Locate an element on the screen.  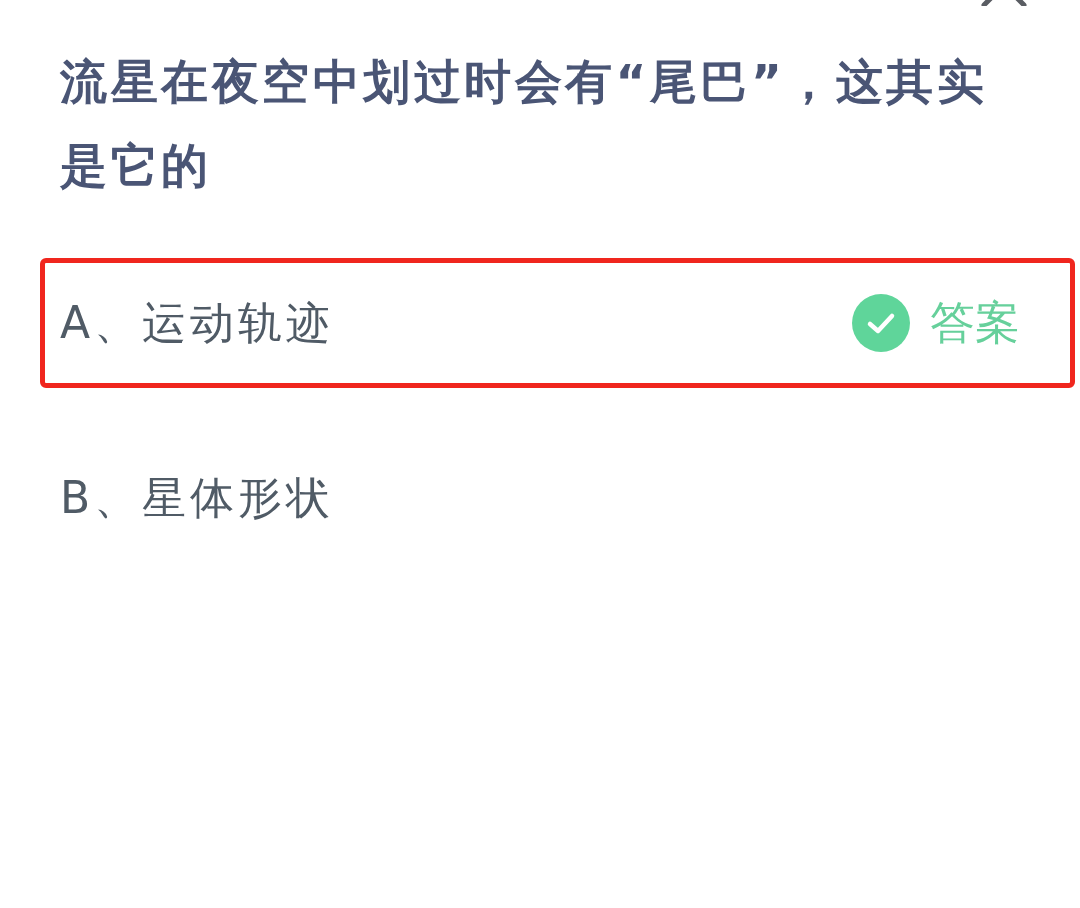
answer-option: A、运动轨迹 答案 is located at coordinates (557, 323).